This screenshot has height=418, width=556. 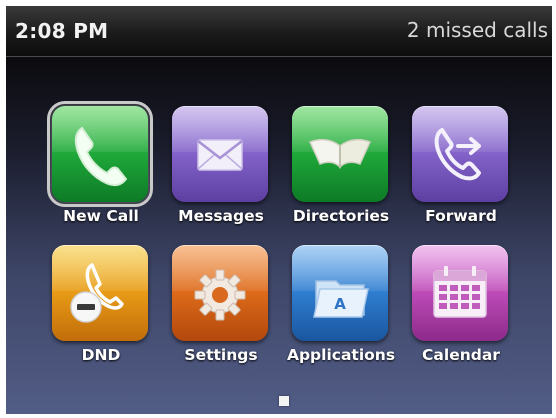 I want to click on app-label: DND, so click(x=101, y=355).